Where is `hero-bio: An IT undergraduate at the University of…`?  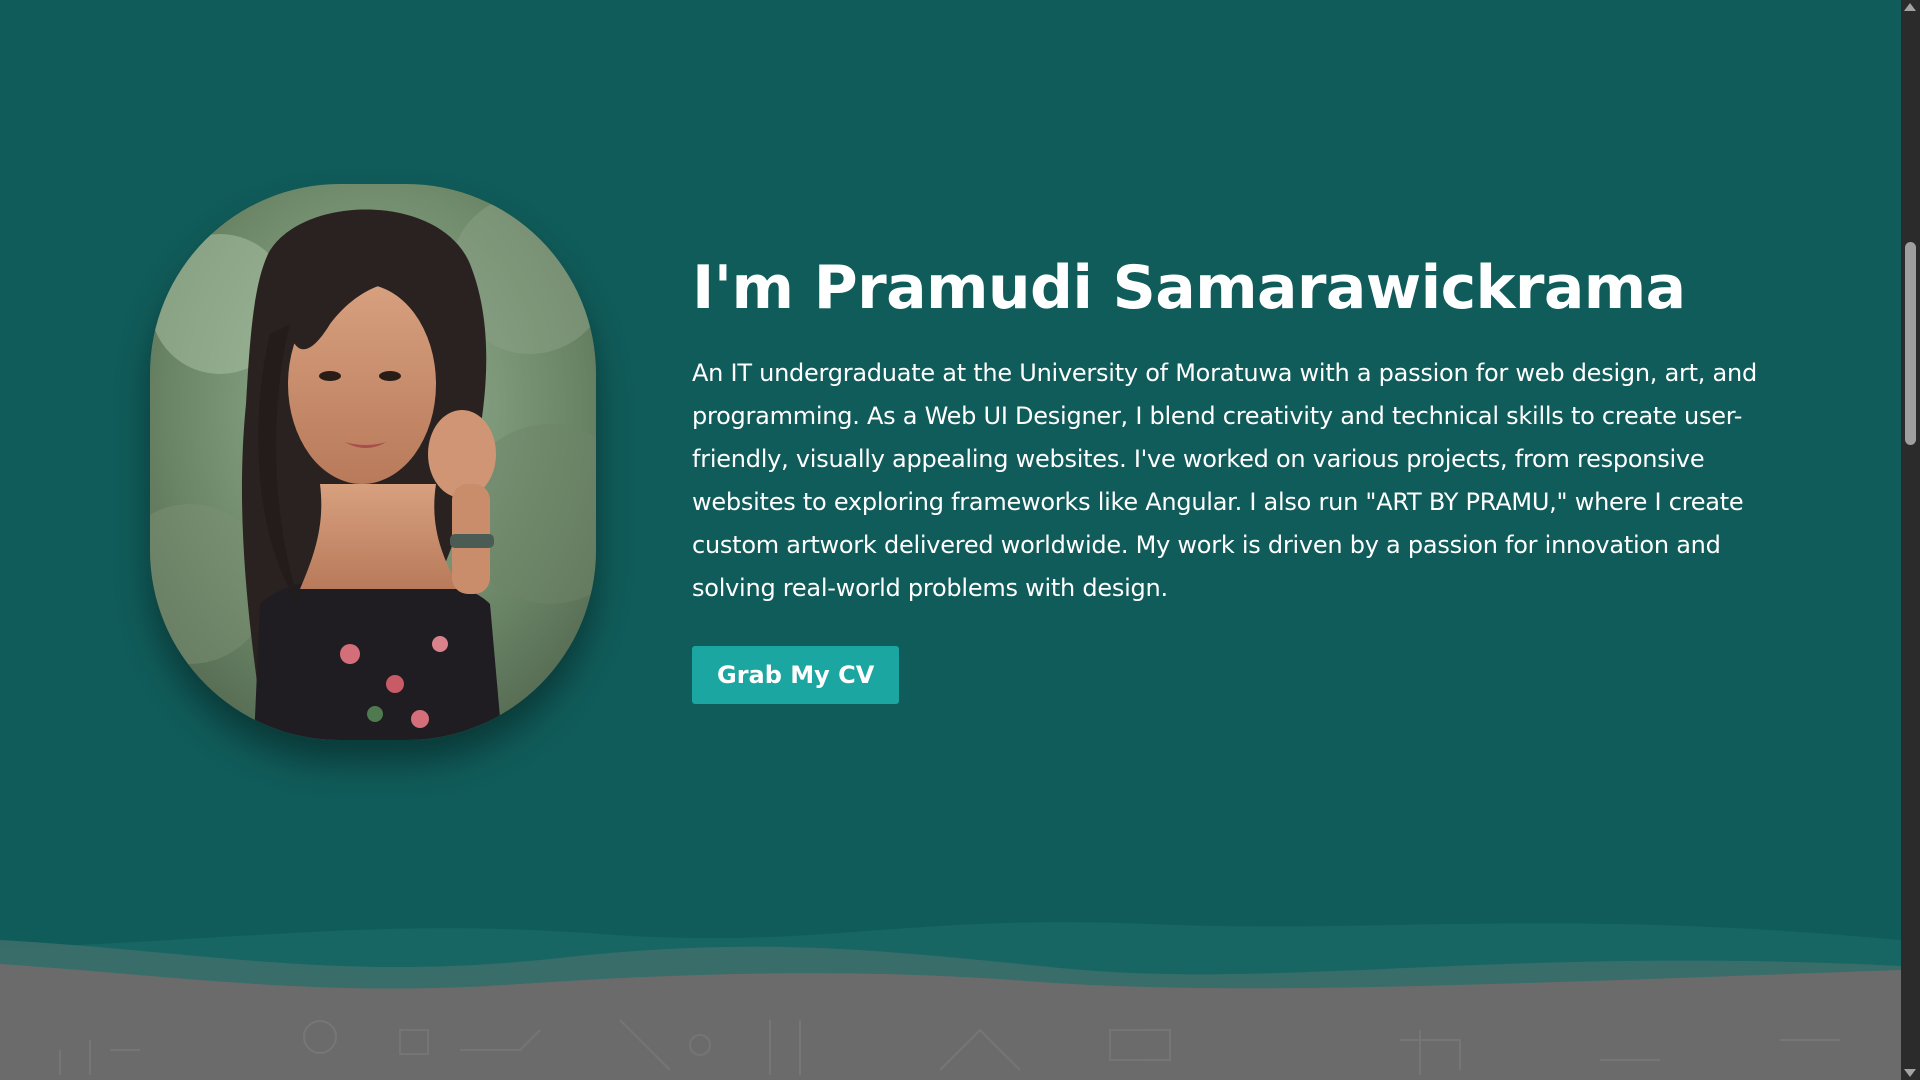 hero-bio: An IT undergraduate at the University of… is located at coordinates (1224, 480).